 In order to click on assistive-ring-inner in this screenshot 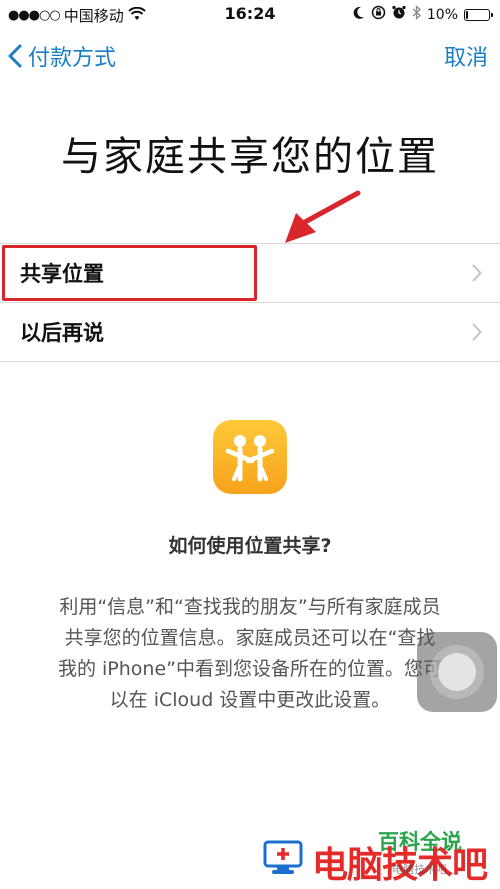, I will do `click(457, 672)`.